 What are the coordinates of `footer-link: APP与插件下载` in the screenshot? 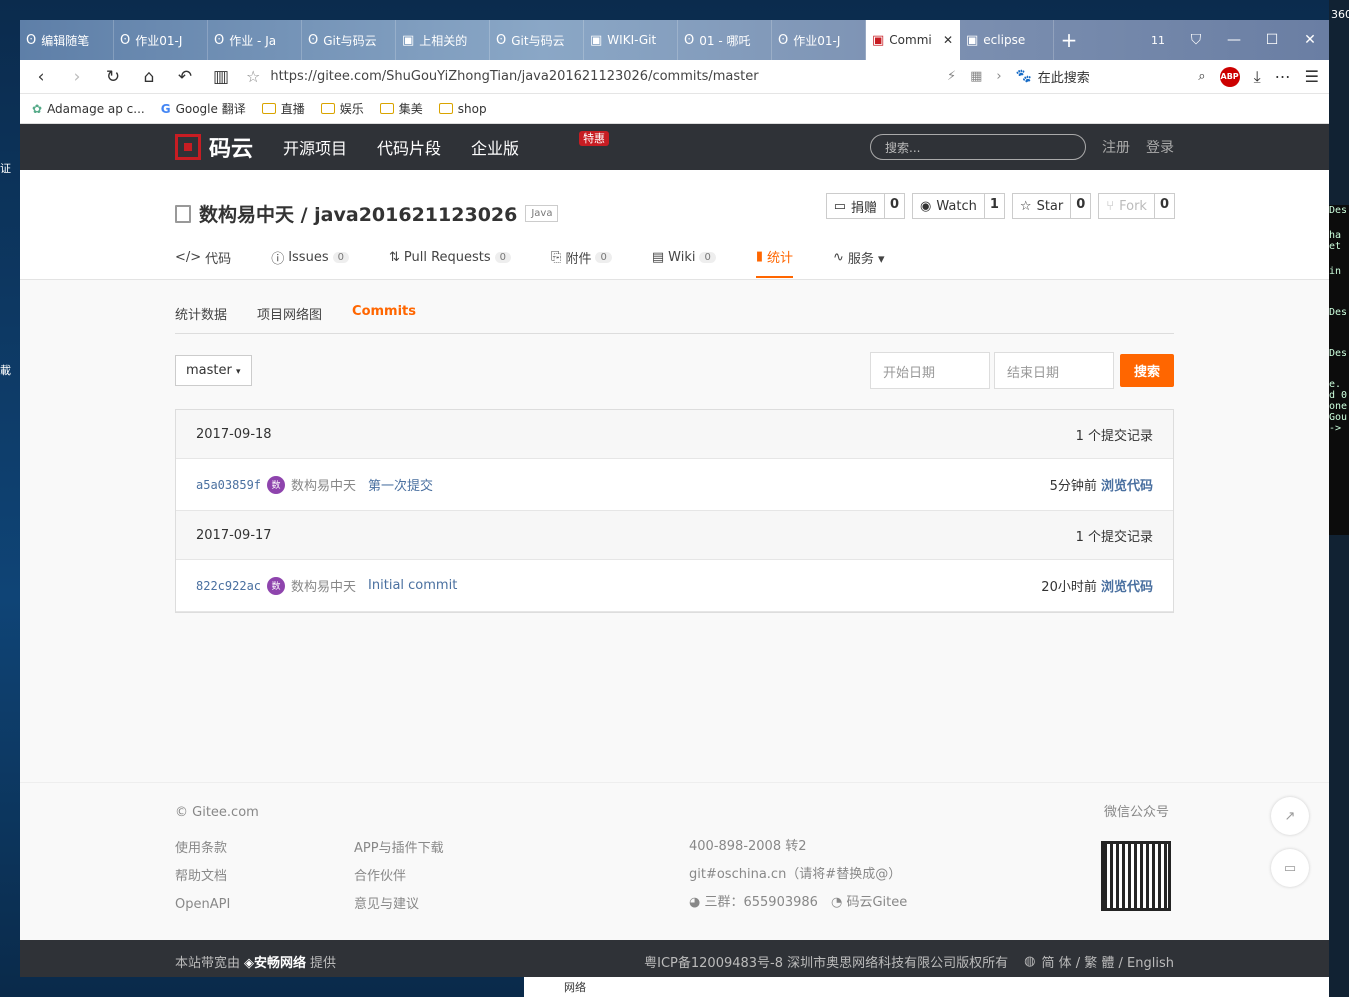 It's located at (399, 849).